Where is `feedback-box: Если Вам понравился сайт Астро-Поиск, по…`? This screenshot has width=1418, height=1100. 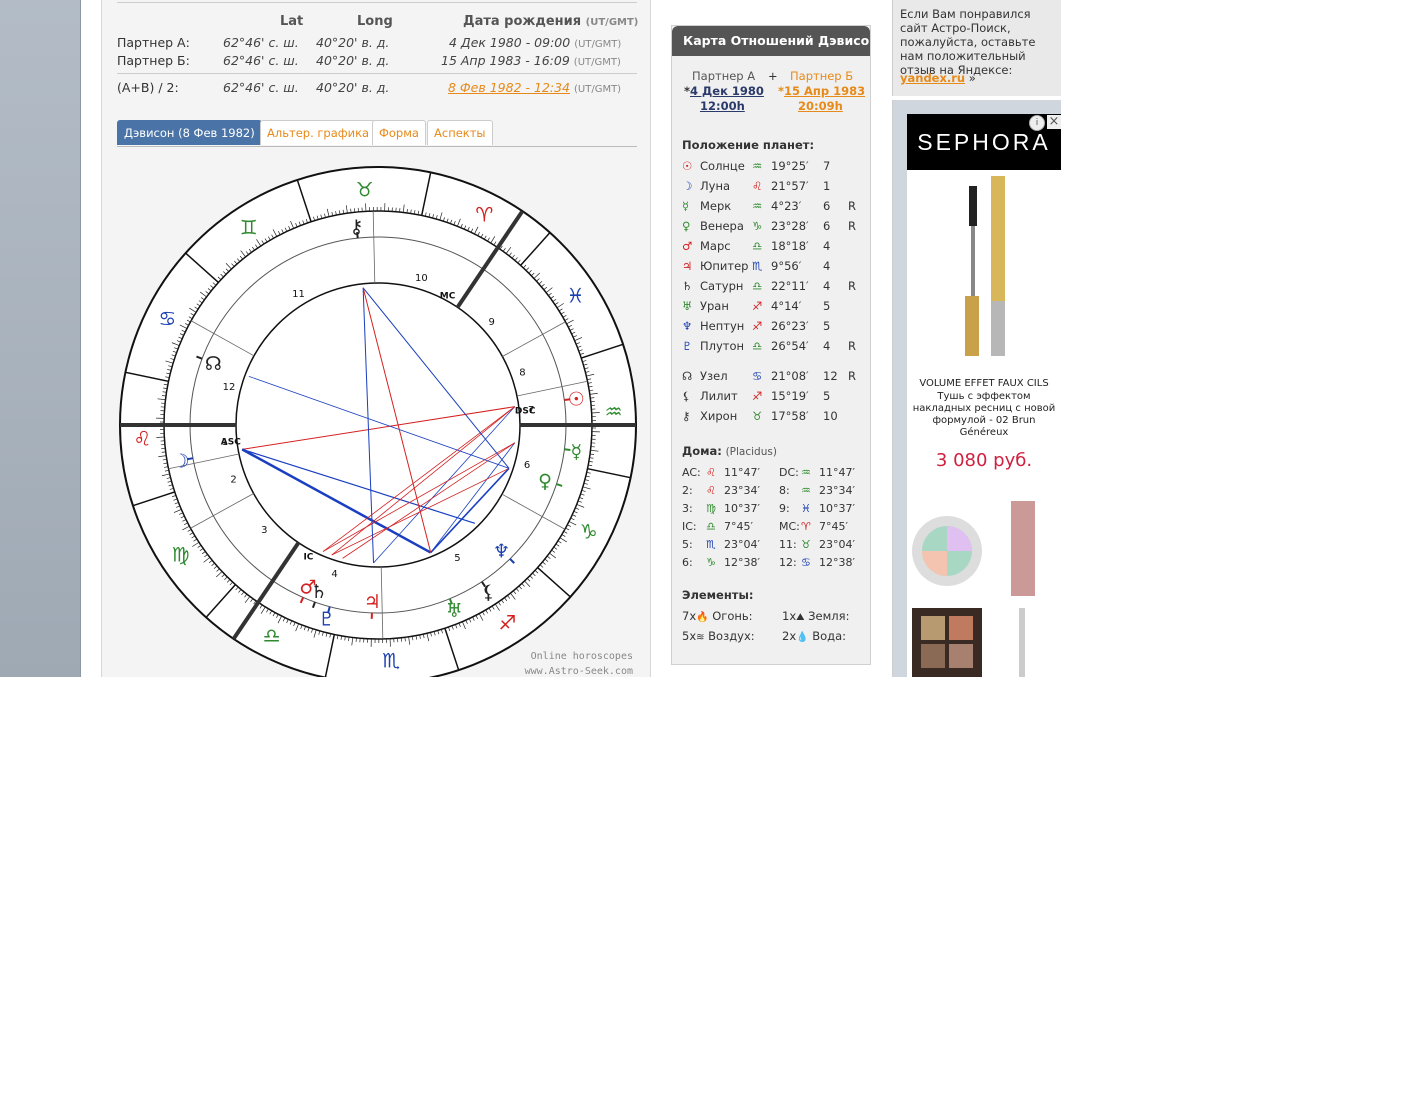
feedback-box: Если Вам понравился сайт Астро-Поиск, по… is located at coordinates (976, 48).